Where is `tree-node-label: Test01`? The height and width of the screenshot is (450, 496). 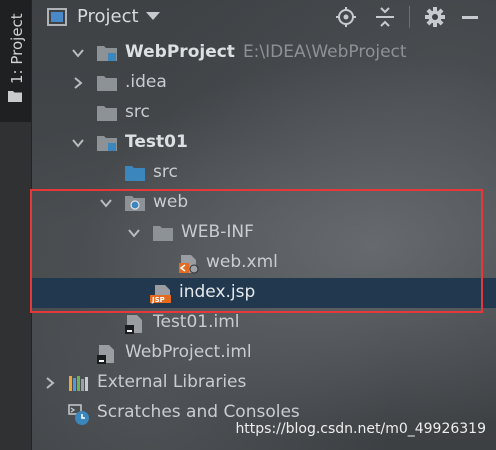 tree-node-label: Test01 is located at coordinates (156, 142).